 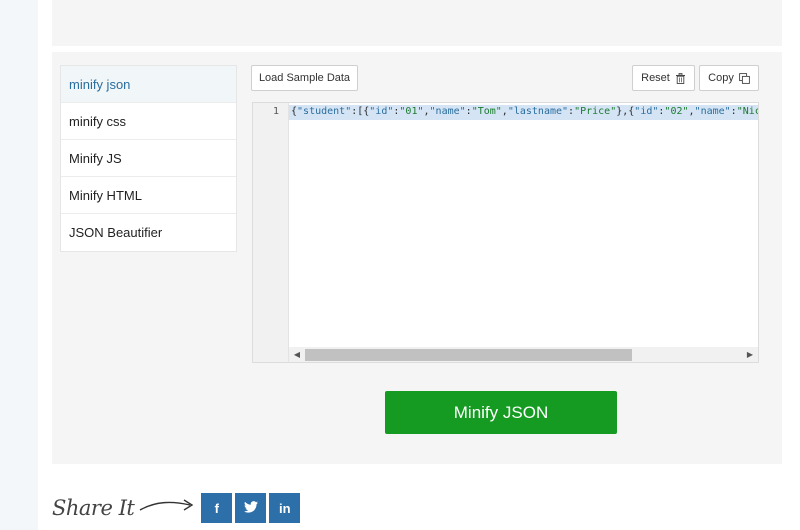 What do you see at coordinates (148, 195) in the screenshot?
I see `nav-item-minify-html: Minify HTML` at bounding box center [148, 195].